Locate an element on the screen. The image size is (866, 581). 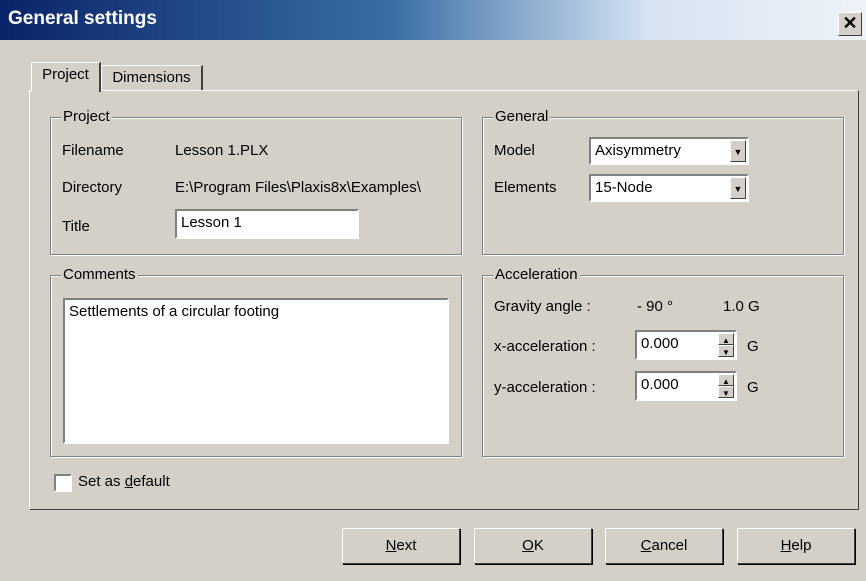
y-acceleration-input: 0.000 ▲ ▼ is located at coordinates (686, 386).